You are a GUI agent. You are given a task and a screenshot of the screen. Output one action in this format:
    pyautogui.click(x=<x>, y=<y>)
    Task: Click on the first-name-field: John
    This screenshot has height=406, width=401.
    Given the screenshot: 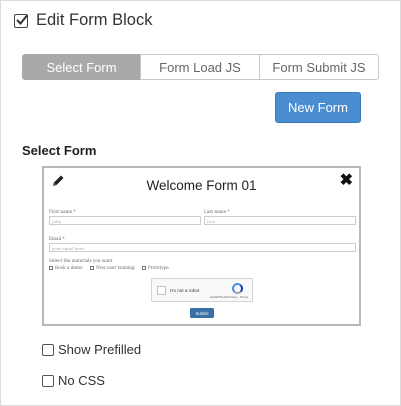 What is the action you would take?
    pyautogui.click(x=125, y=220)
    